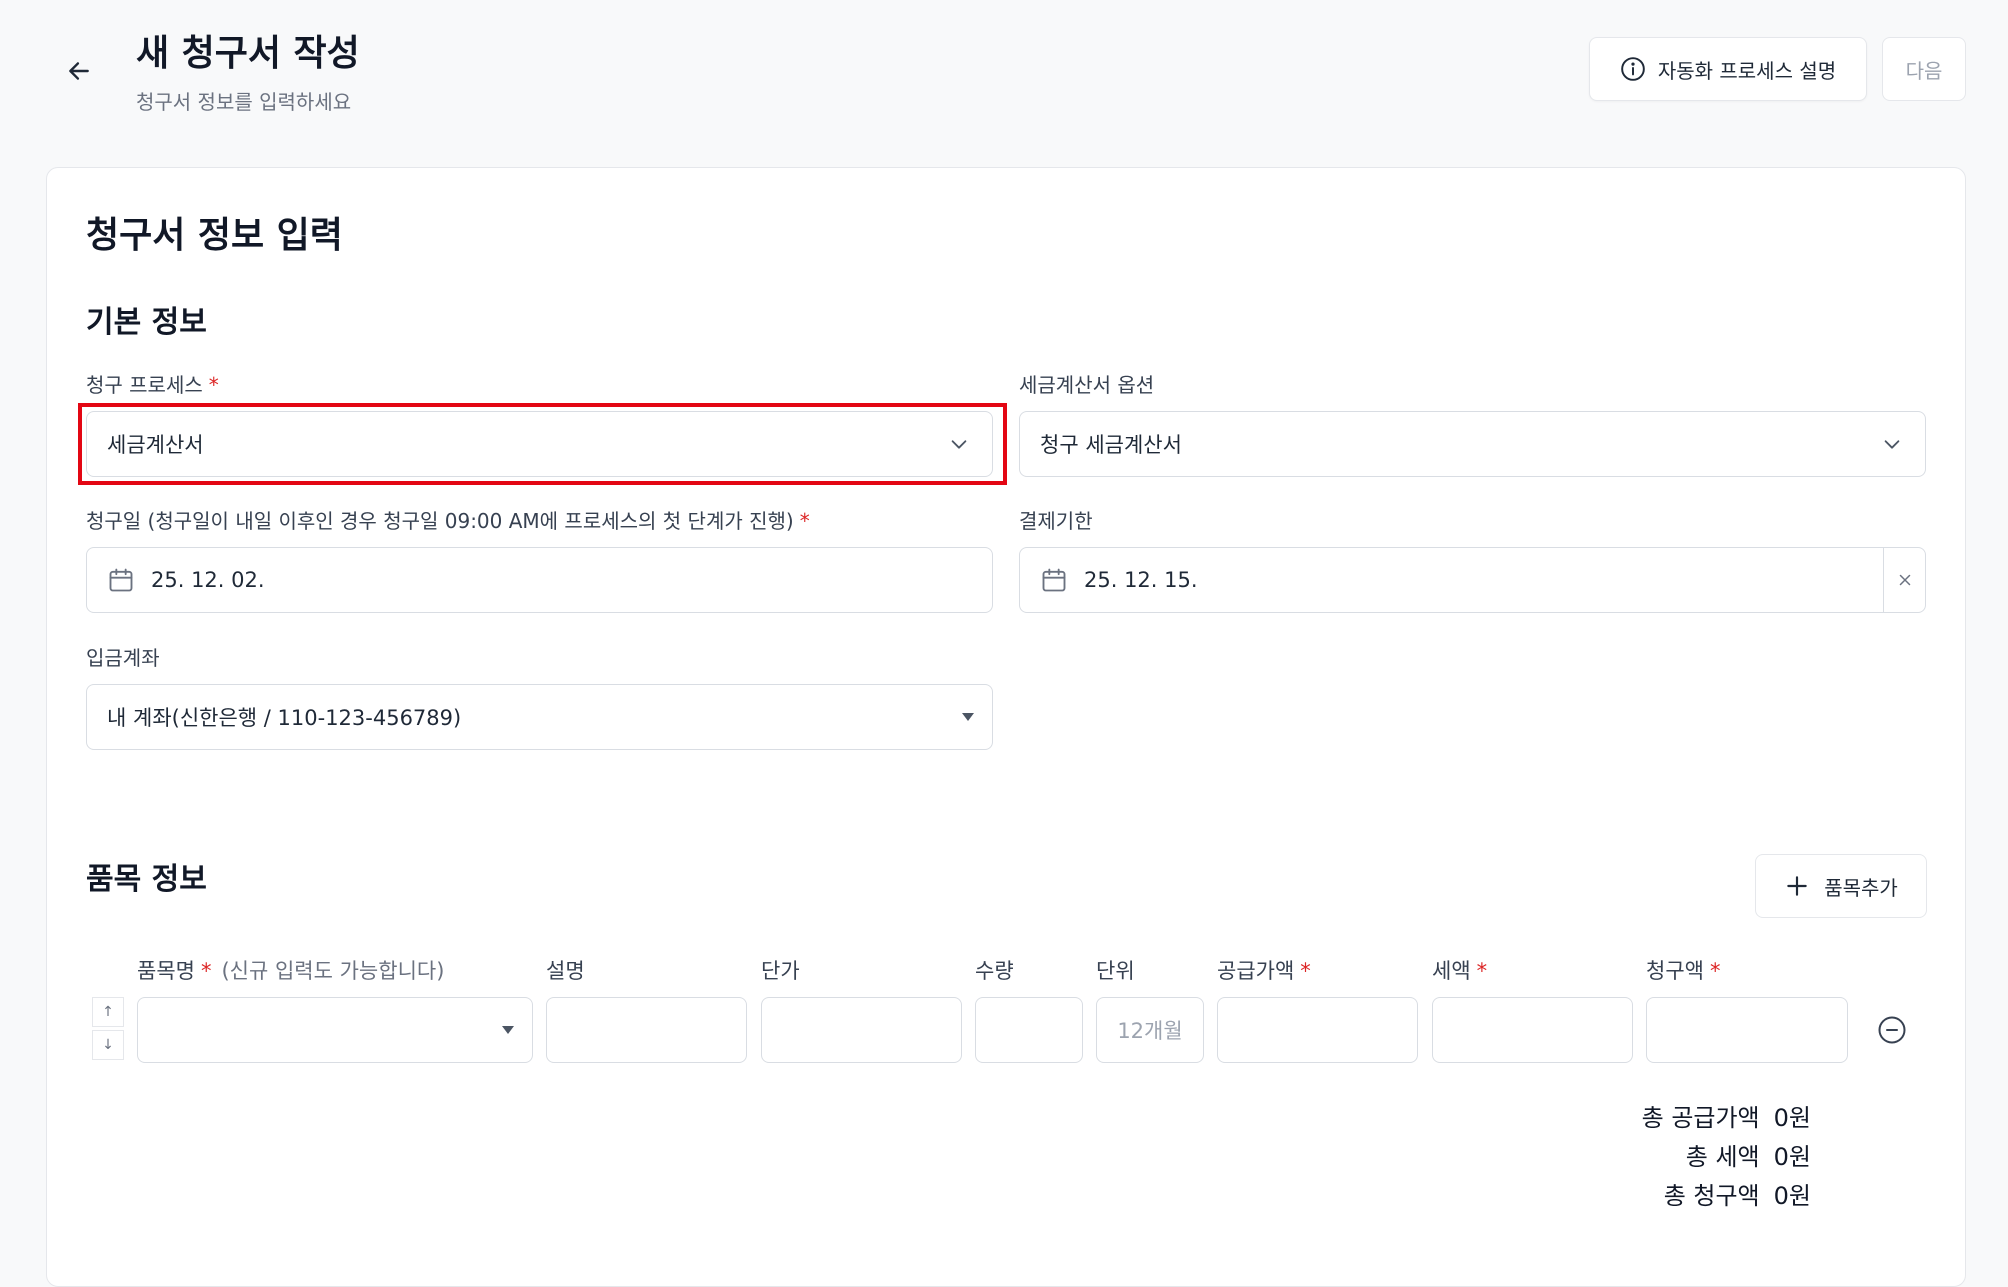 This screenshot has width=2008, height=1287. What do you see at coordinates (284, 718) in the screenshot?
I see `deposit-account-value: 내 계좌(신한은행 / 110-123-456789)` at bounding box center [284, 718].